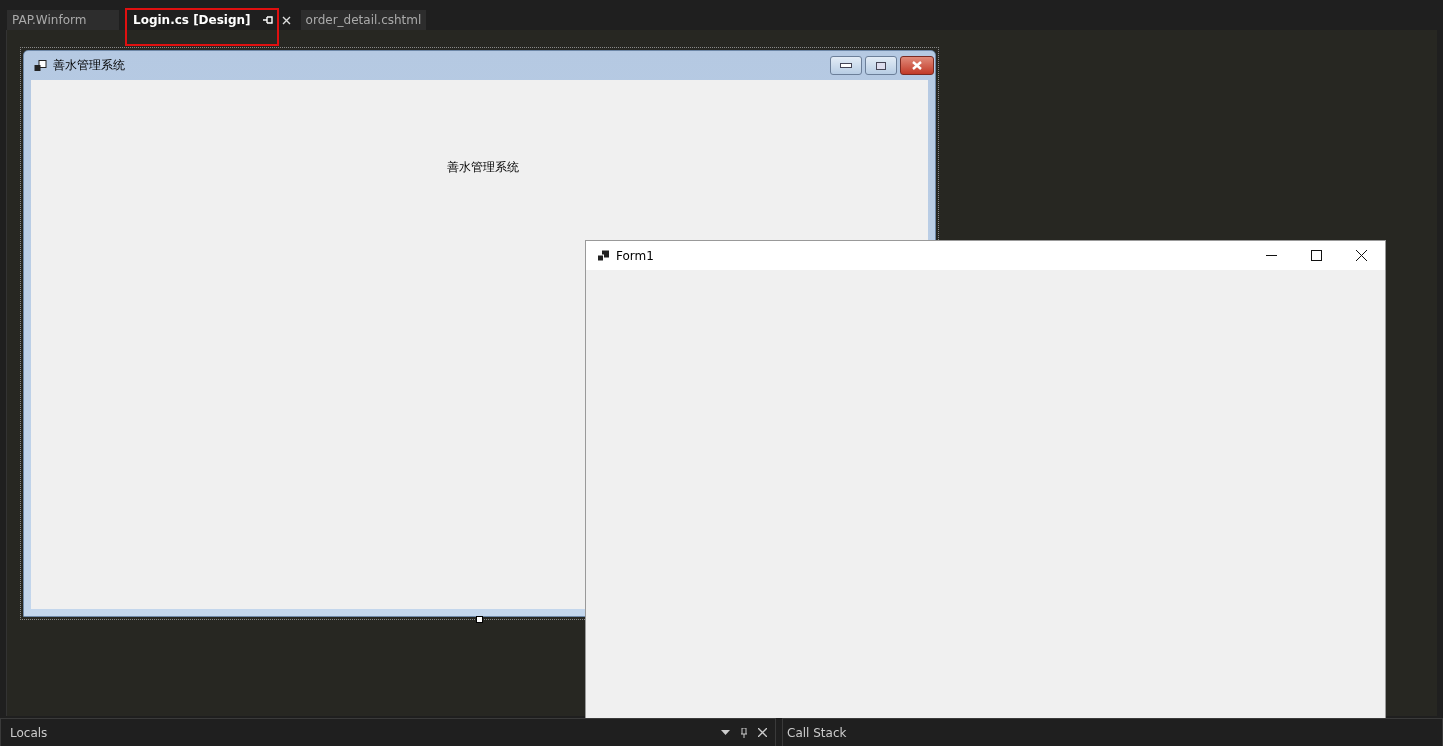 This screenshot has width=1443, height=746. I want to click on dropdown-icon, so click(725, 732).